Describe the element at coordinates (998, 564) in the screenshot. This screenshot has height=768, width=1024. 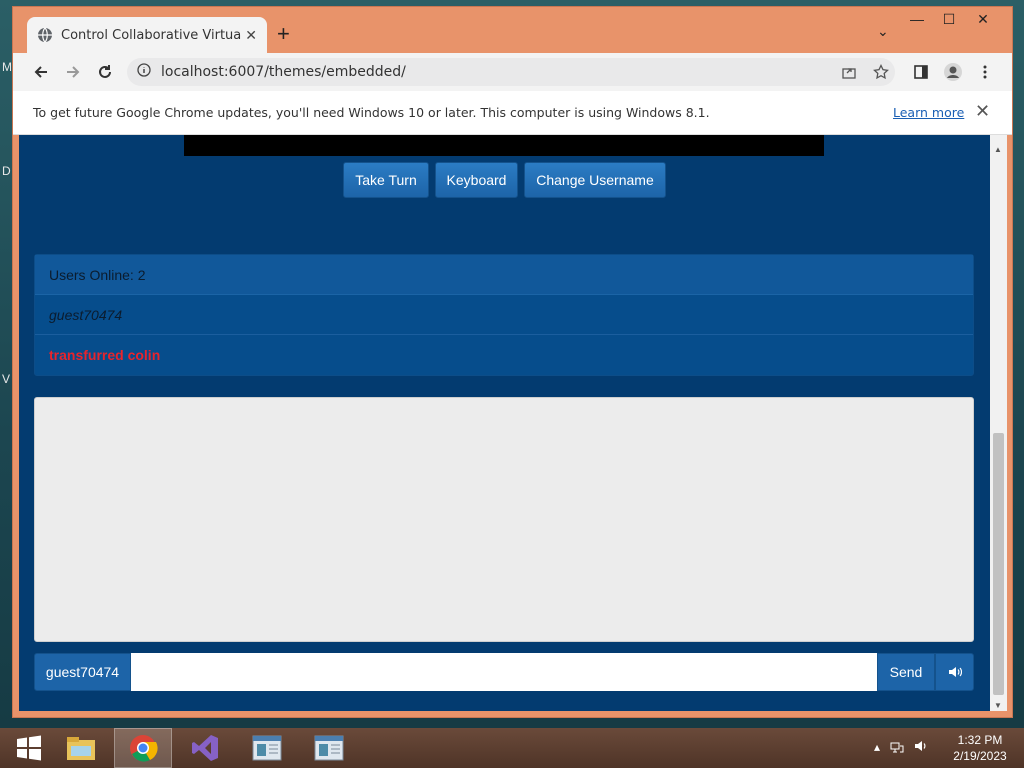
I see `scrollbar-thumb` at that location.